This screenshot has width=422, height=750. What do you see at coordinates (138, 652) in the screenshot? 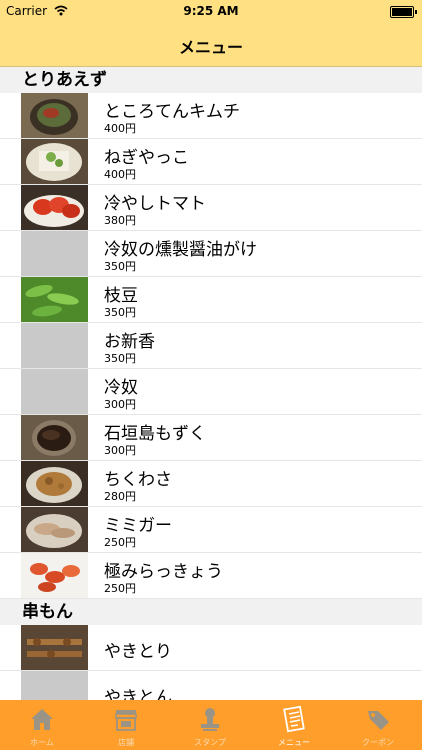
I see `menu-item-name: やきとり` at bounding box center [138, 652].